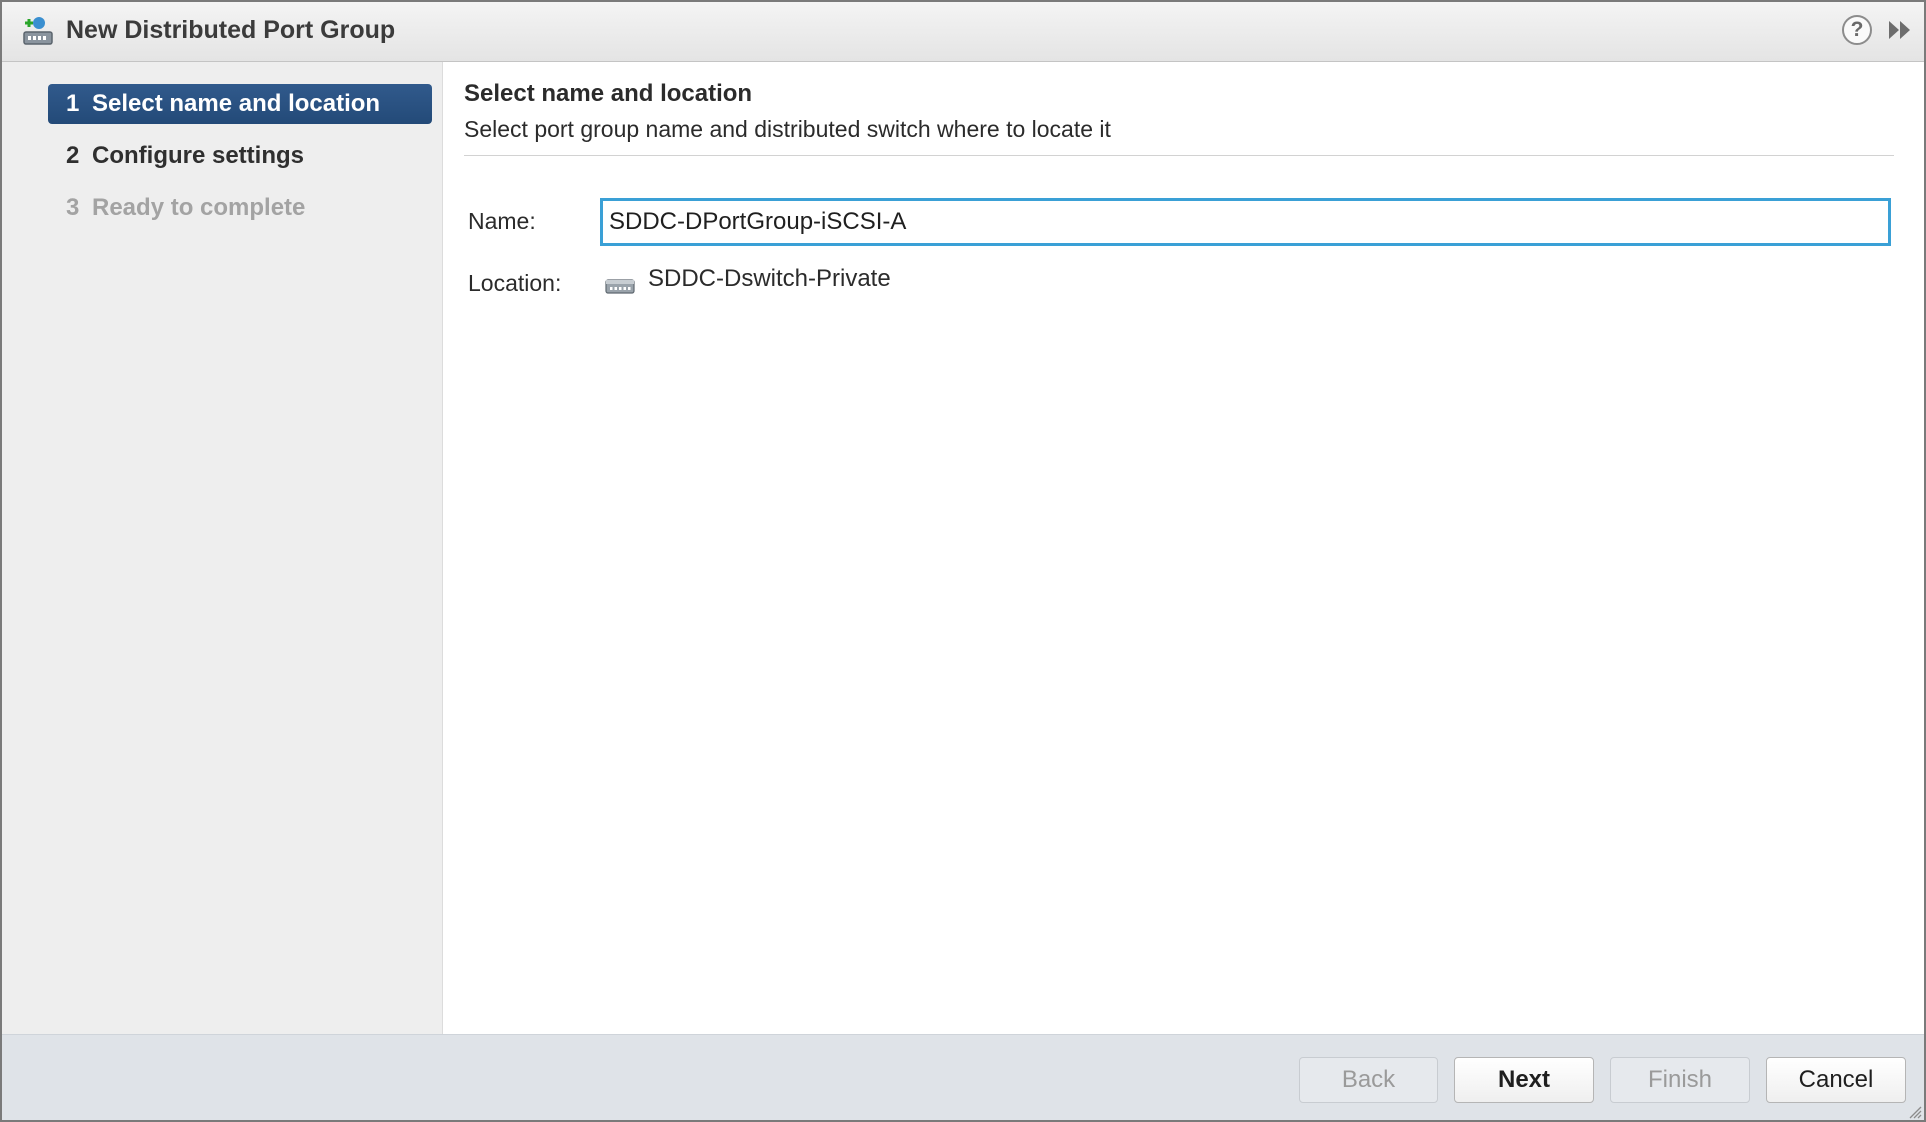 This screenshot has height=1122, width=1926. What do you see at coordinates (608, 93) in the screenshot?
I see `page-title: Select name and location` at bounding box center [608, 93].